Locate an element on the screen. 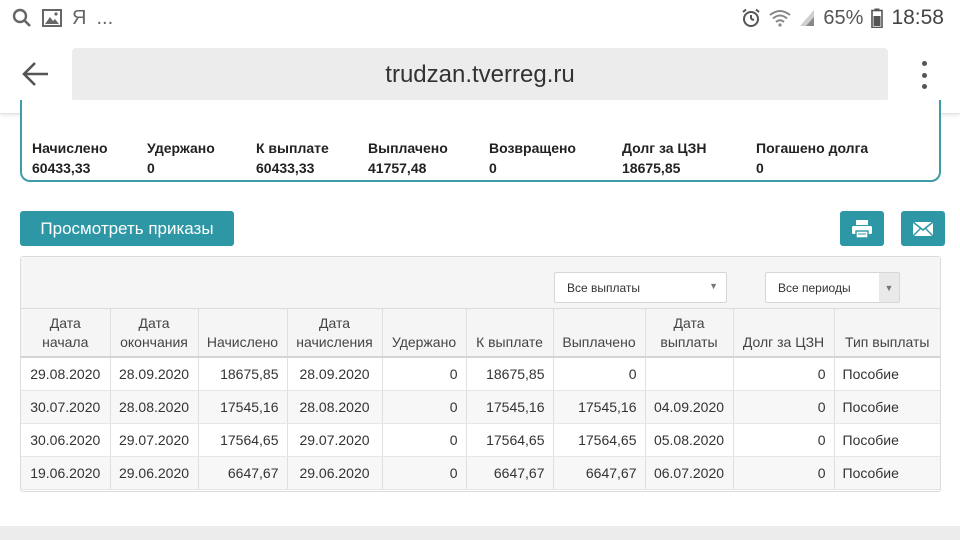  summary-label: Удержано is located at coordinates (181, 148).